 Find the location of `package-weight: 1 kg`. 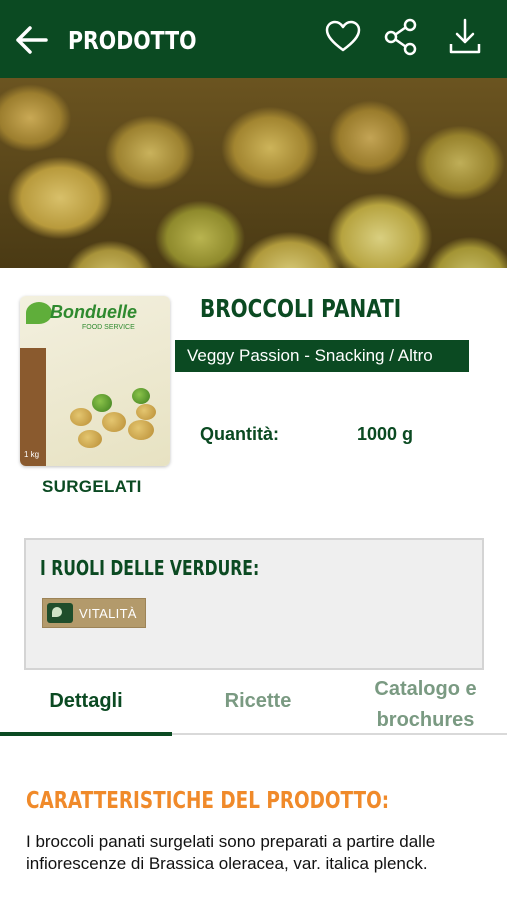

package-weight: 1 kg is located at coordinates (32, 454).